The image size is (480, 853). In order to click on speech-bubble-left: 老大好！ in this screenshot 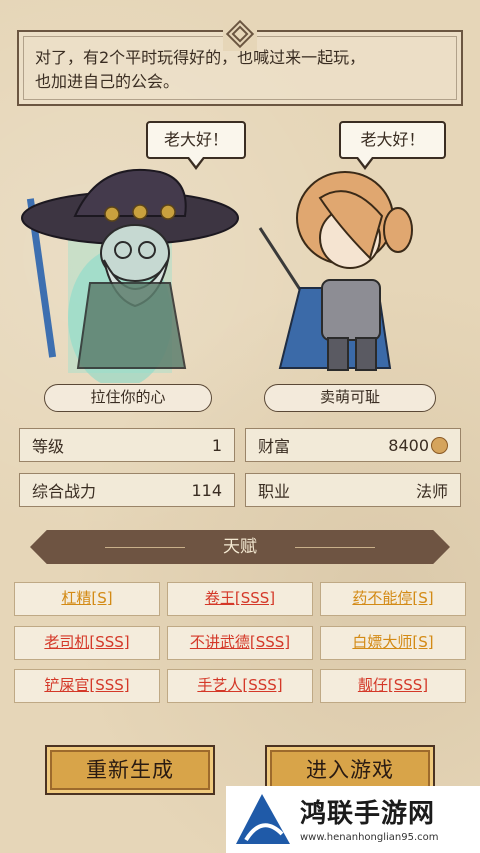, I will do `click(196, 140)`.